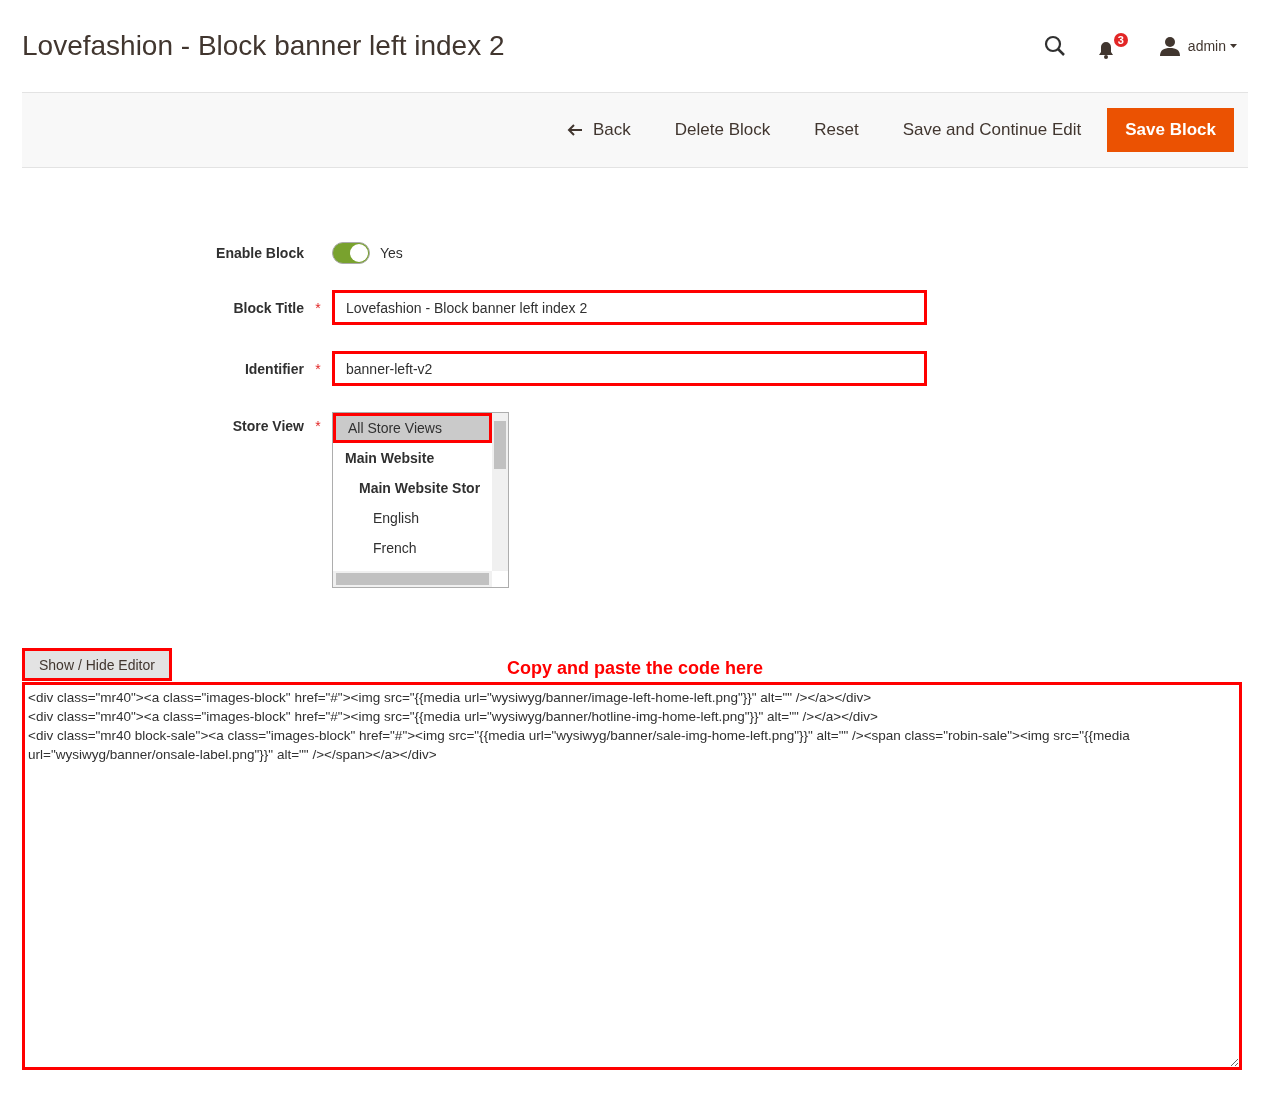 The height and width of the screenshot is (1119, 1270). What do you see at coordinates (267, 426) in the screenshot?
I see `field-label: Store View` at bounding box center [267, 426].